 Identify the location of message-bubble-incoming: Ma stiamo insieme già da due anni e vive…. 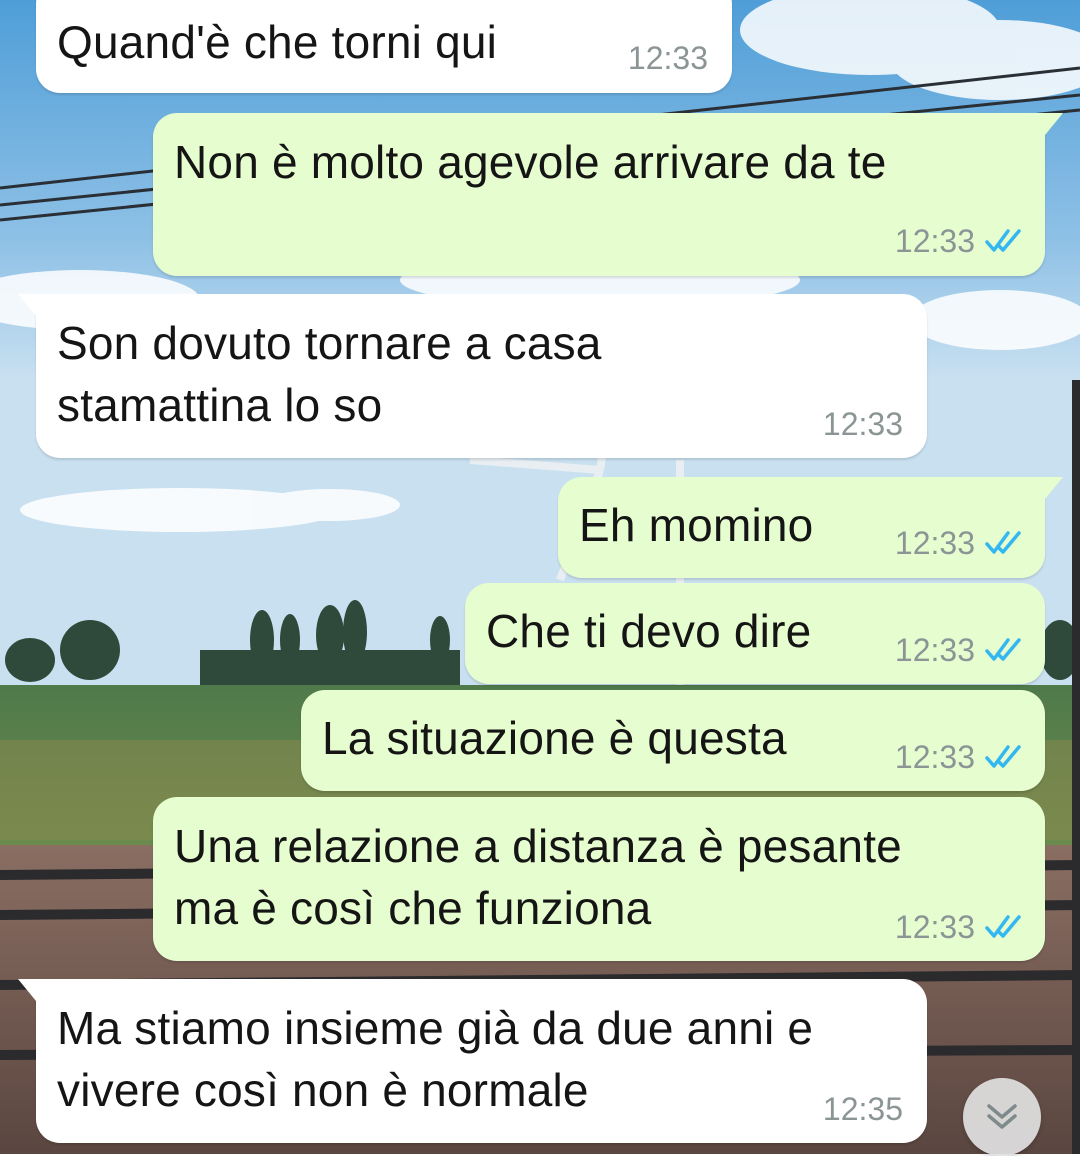
(472, 1061).